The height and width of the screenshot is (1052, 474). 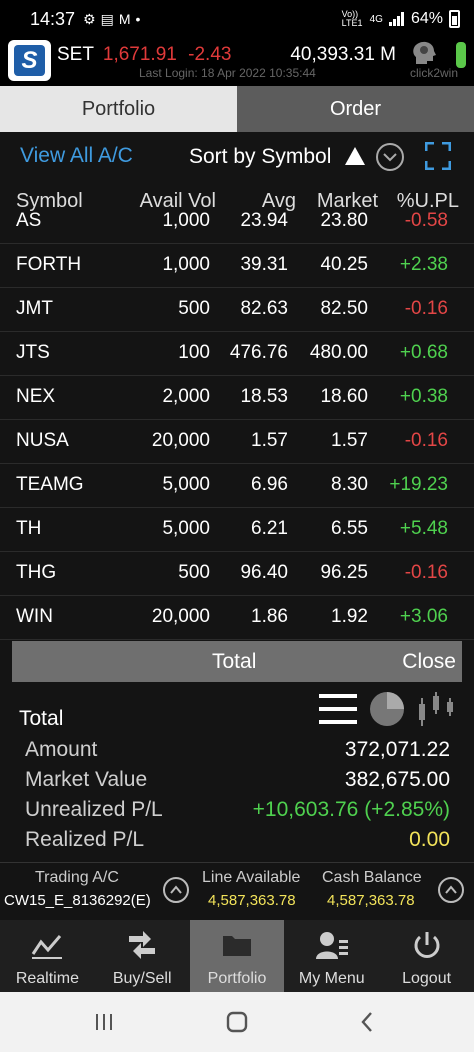 I want to click on tab-order: Order, so click(x=355, y=109).